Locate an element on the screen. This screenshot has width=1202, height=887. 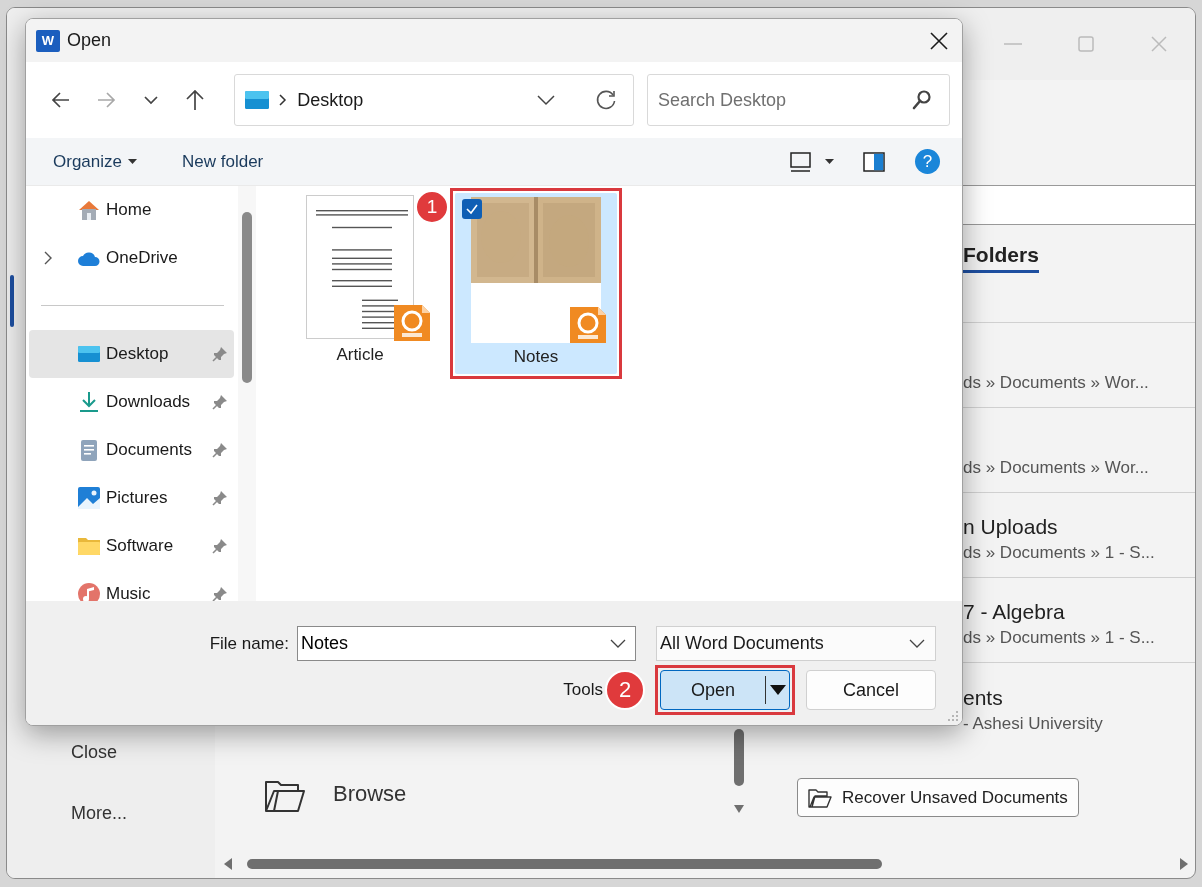
sidebar-item: Downloads is located at coordinates (131, 402).